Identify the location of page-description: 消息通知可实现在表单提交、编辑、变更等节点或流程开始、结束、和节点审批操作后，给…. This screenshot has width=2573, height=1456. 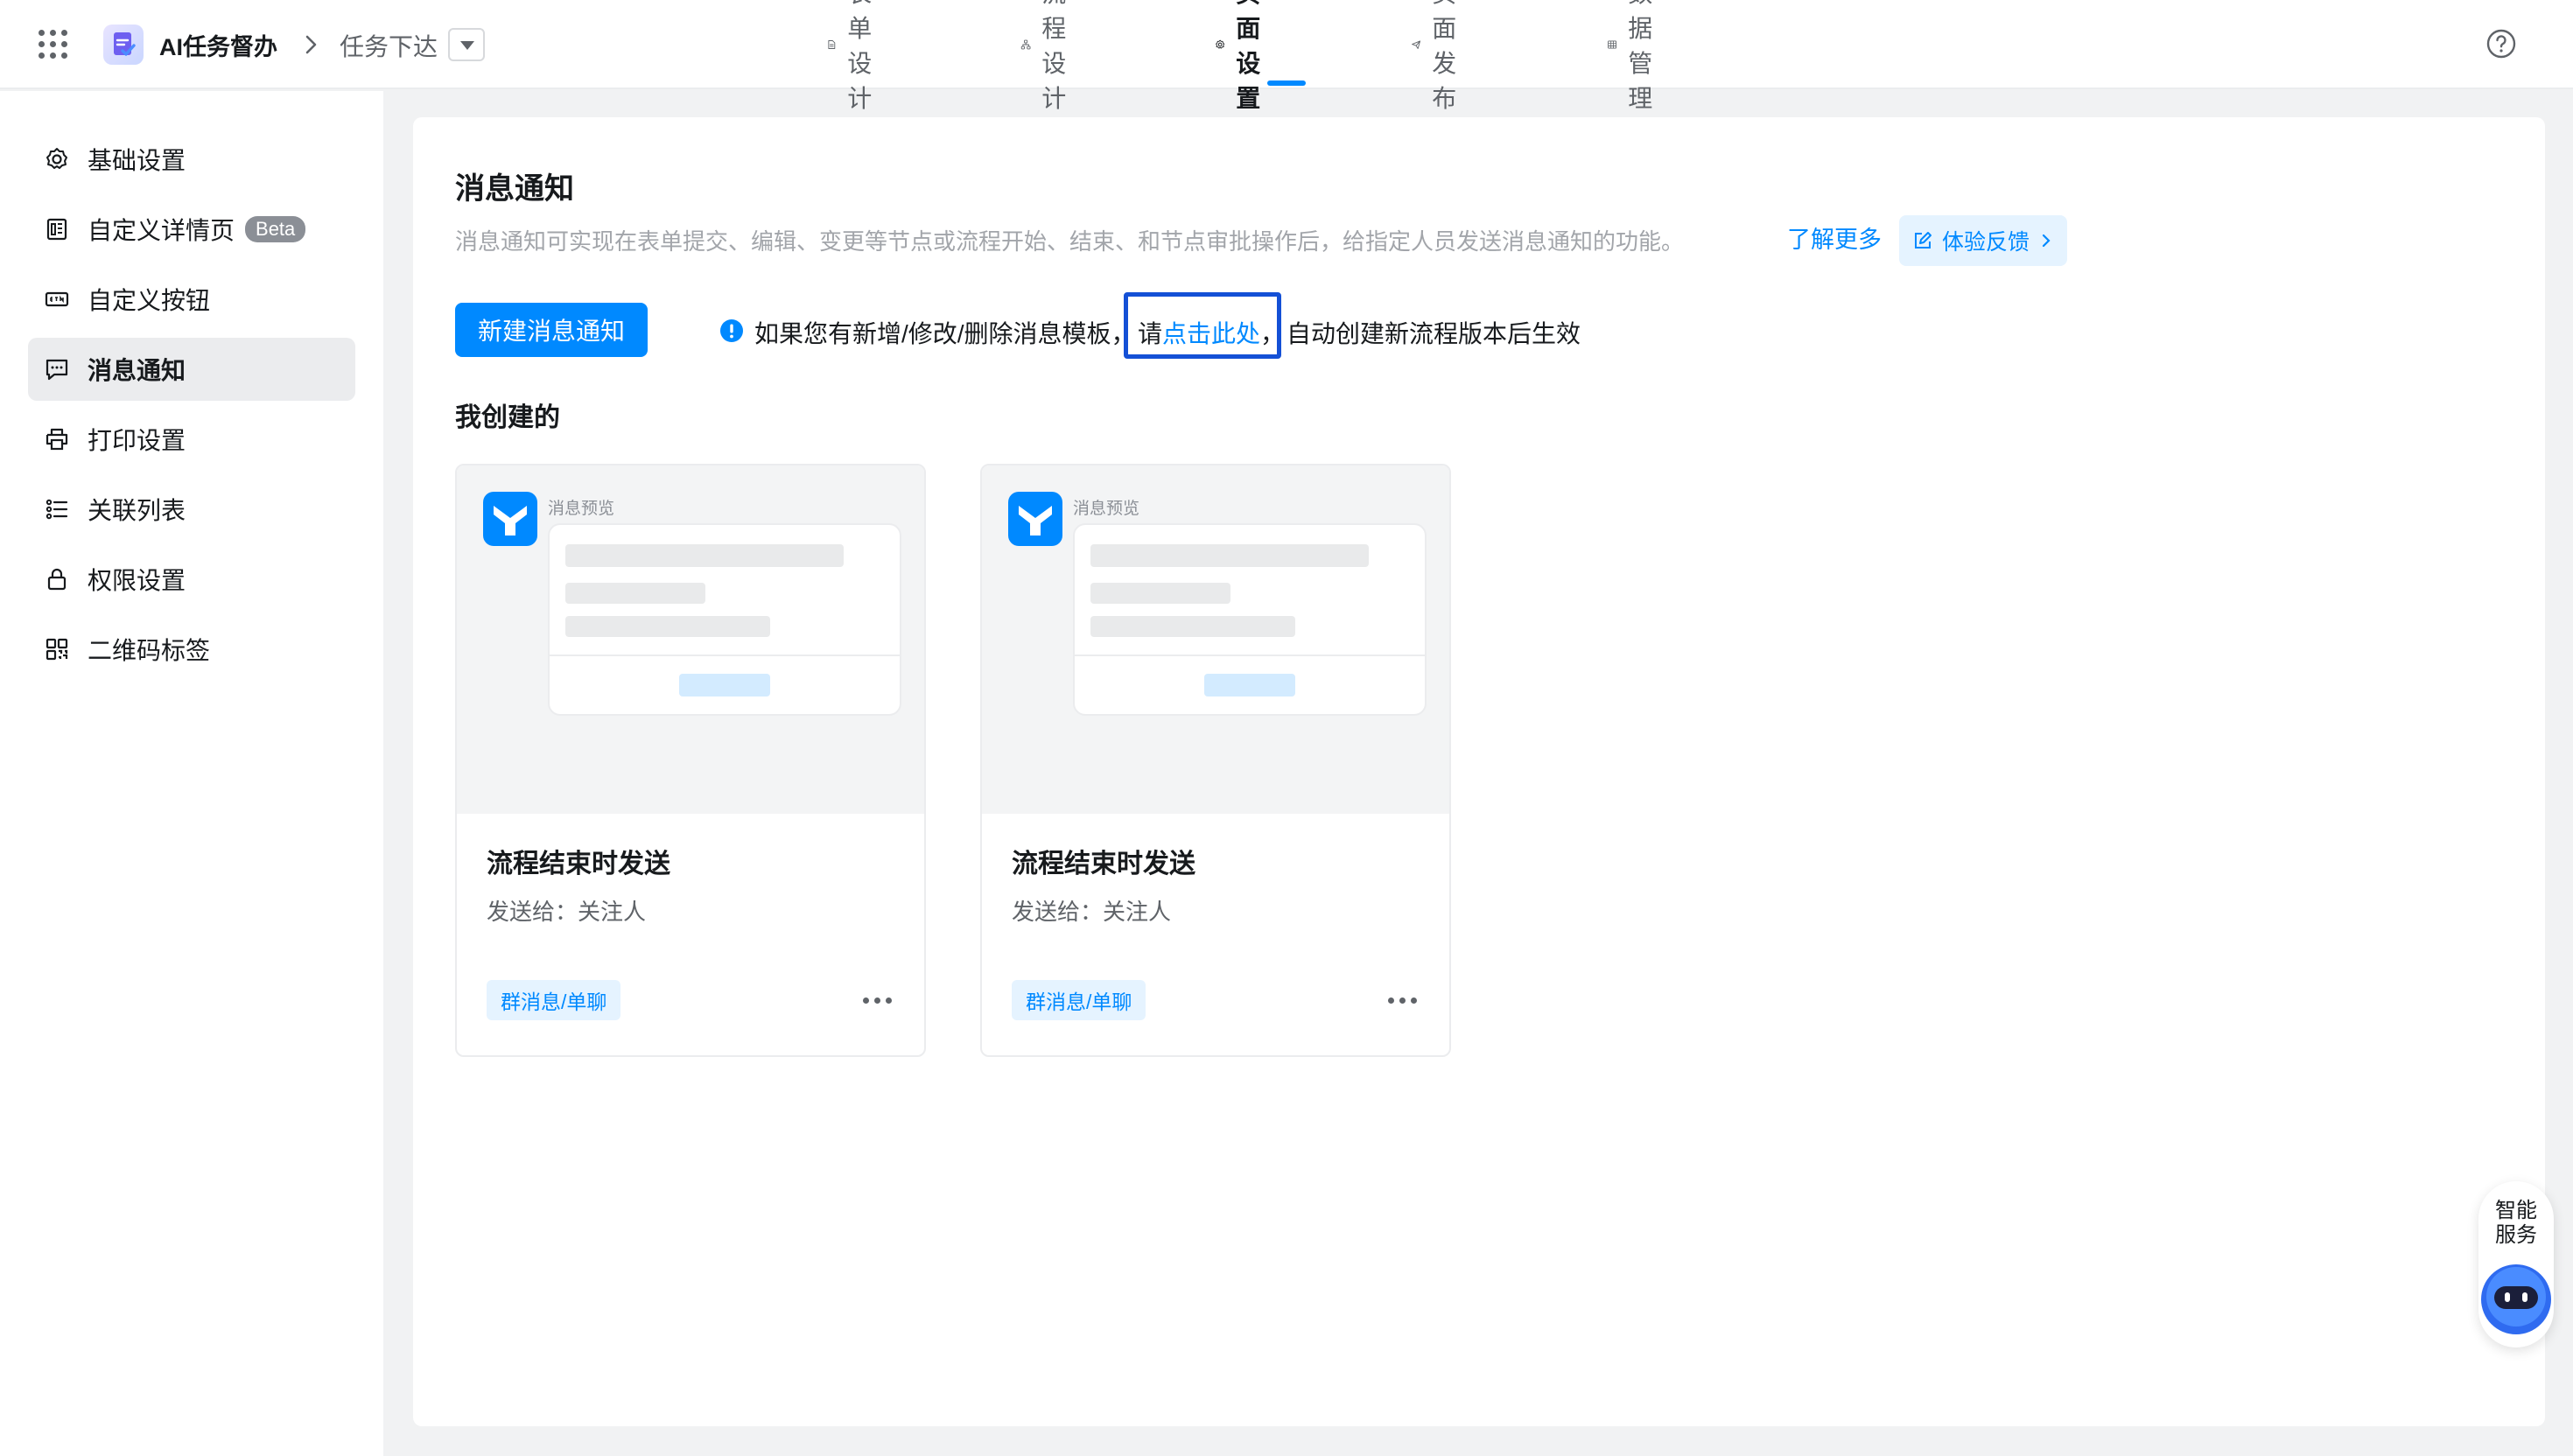
(1070, 241).